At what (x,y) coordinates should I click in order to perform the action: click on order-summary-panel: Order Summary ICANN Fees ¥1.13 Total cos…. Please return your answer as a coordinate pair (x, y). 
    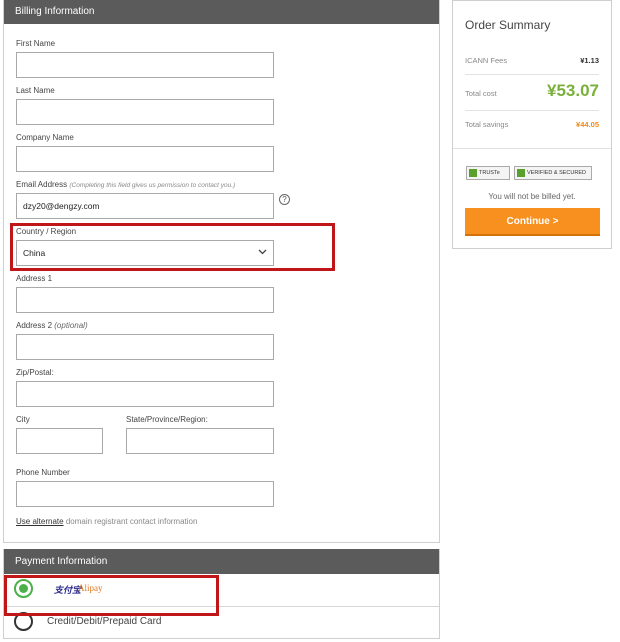
    Looking at the image, I should click on (532, 124).